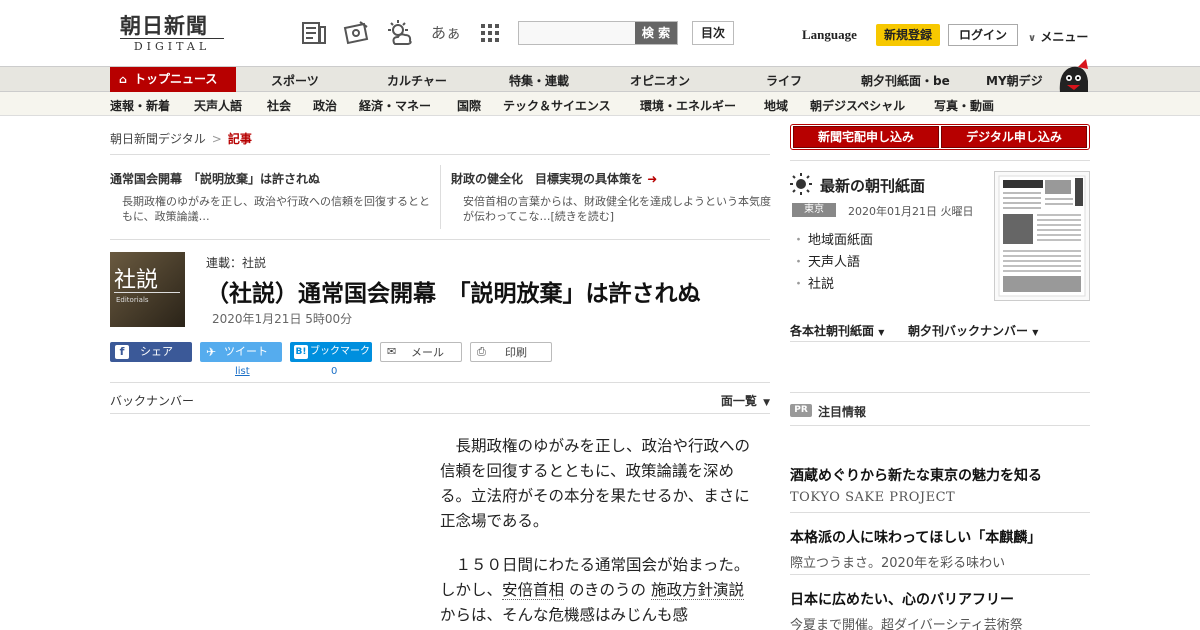 The image size is (1200, 630). I want to click on nav-society: 社会, so click(279, 105).